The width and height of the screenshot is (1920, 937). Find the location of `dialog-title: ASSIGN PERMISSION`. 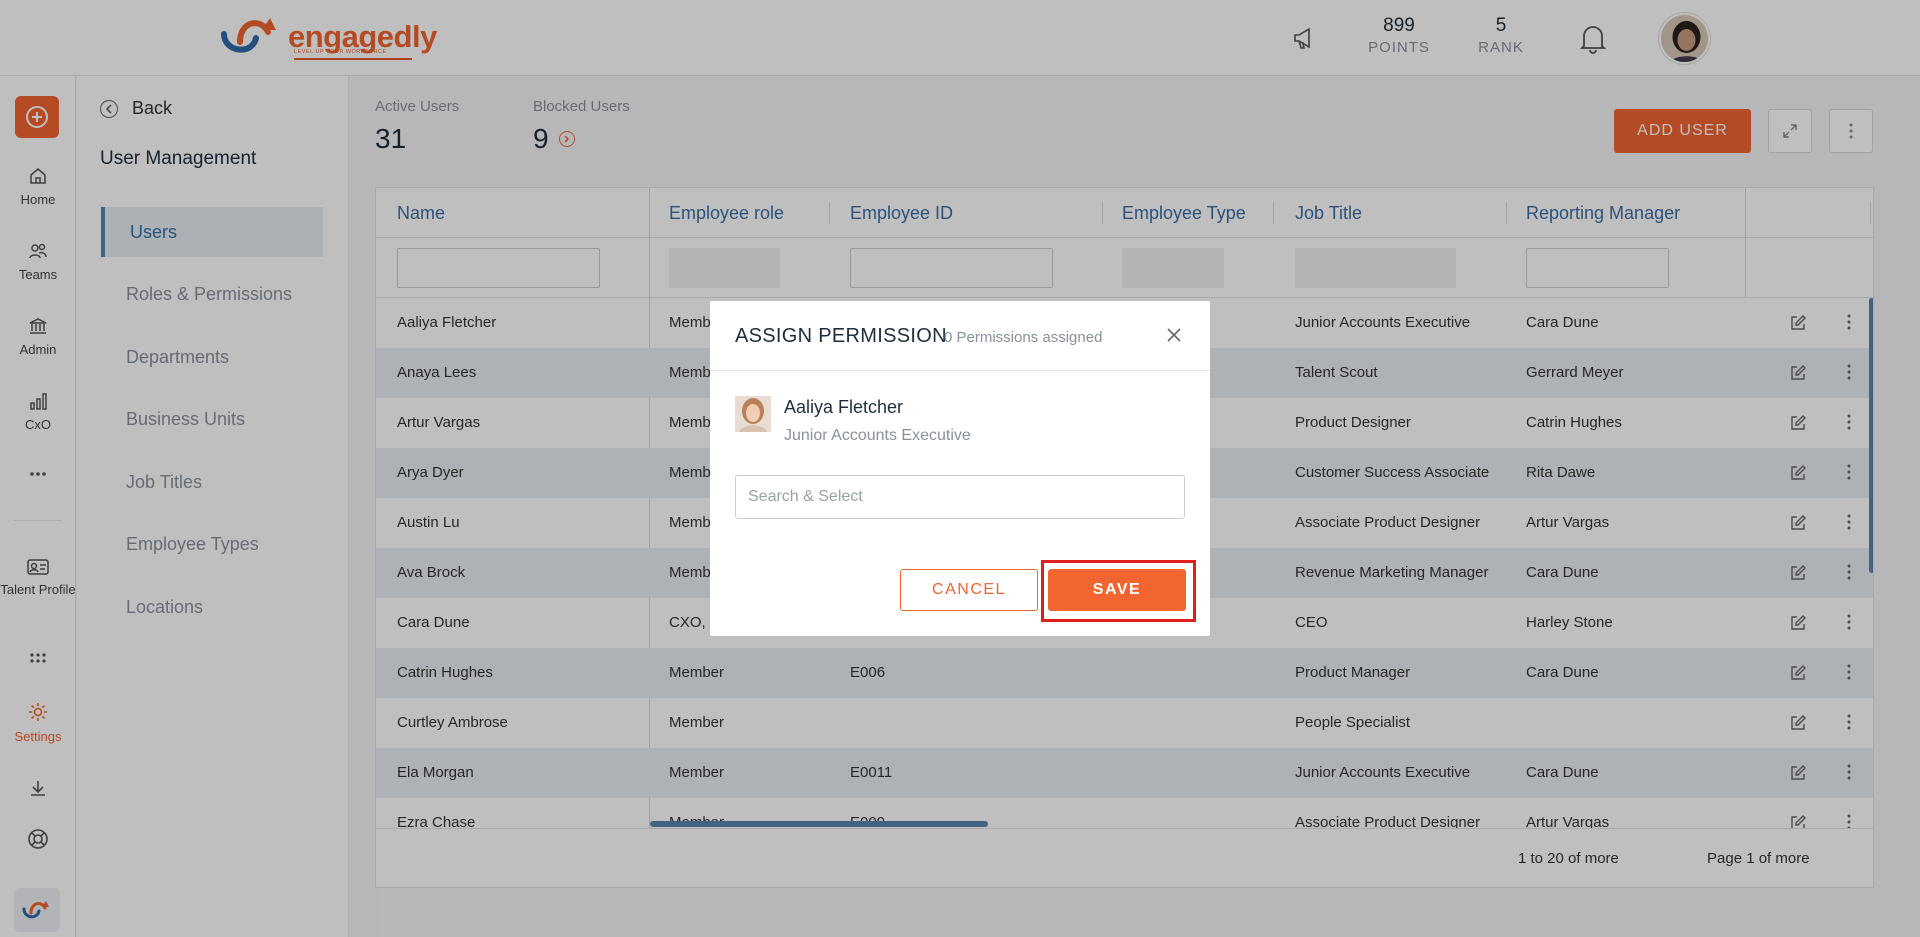

dialog-title: ASSIGN PERMISSION is located at coordinates (841, 336).